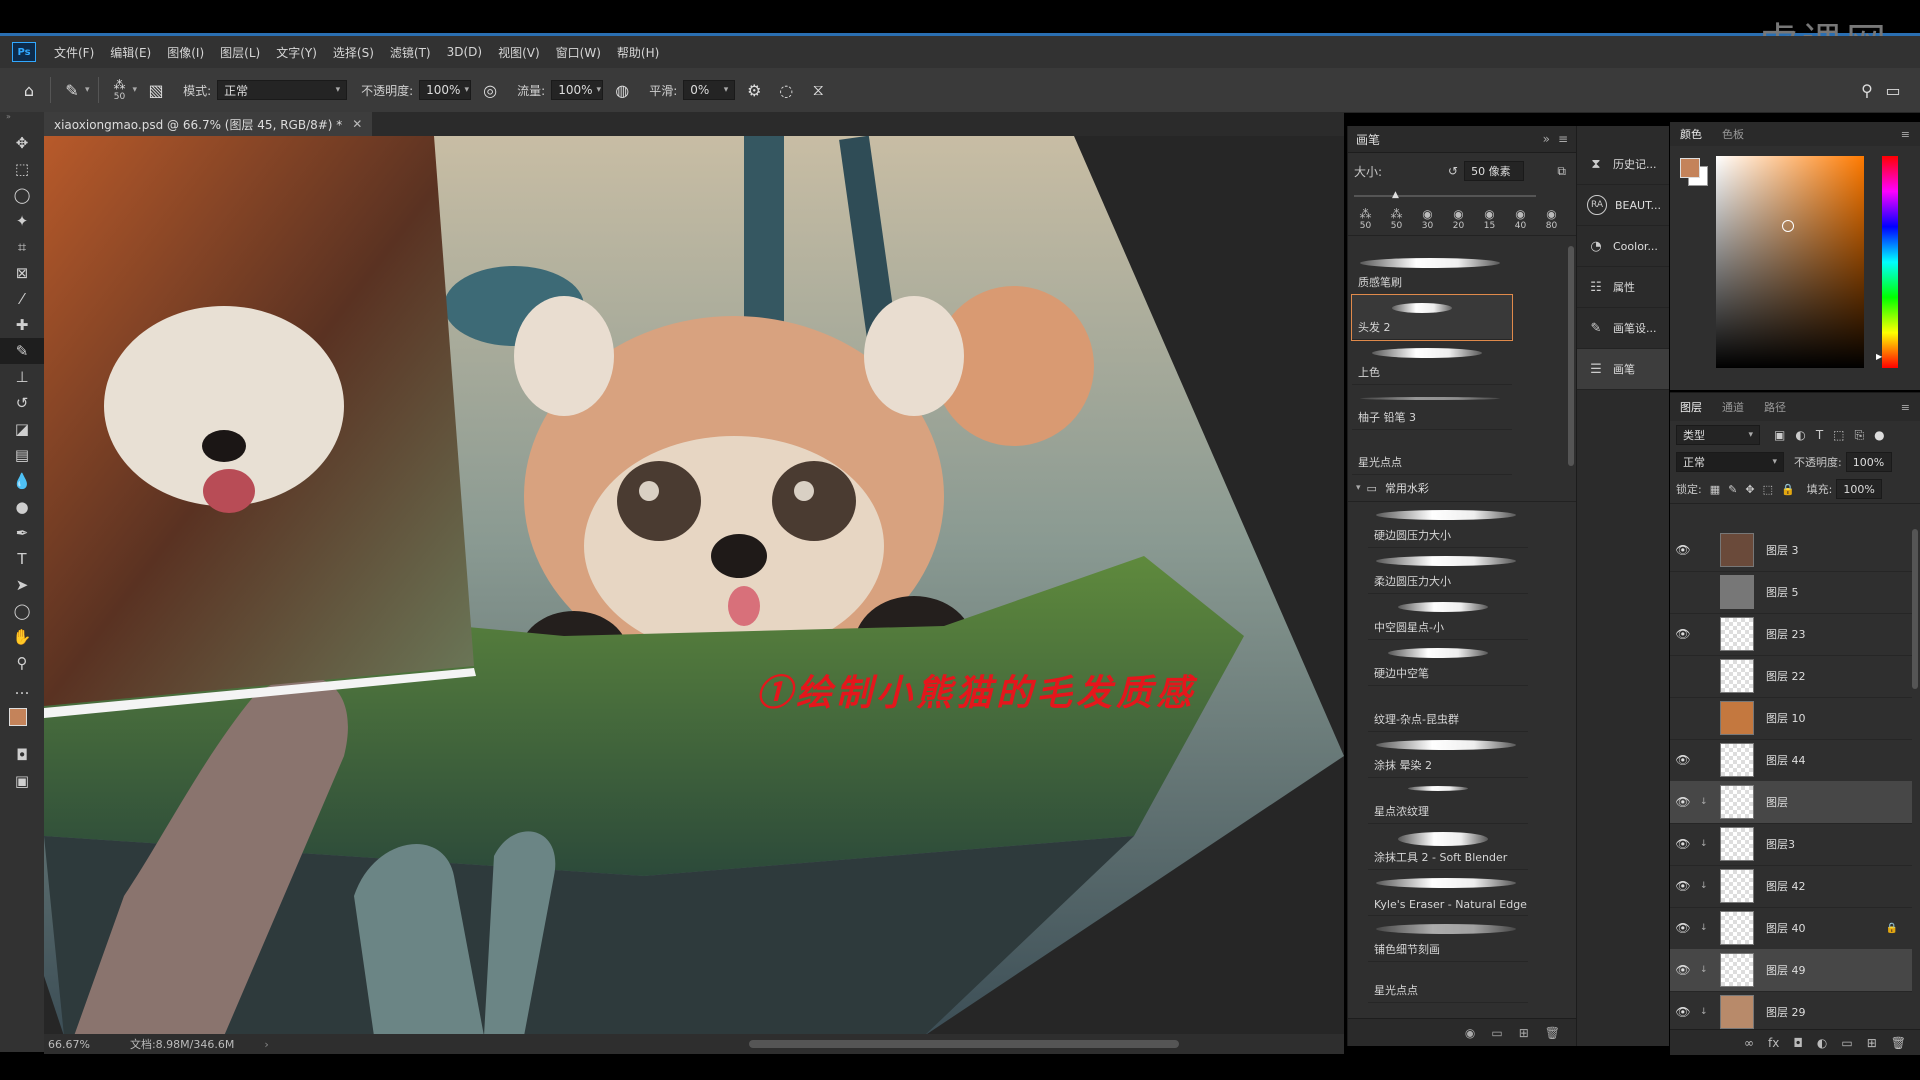 The width and height of the screenshot is (1920, 1080). I want to click on filter-toggle-icon: ●, so click(1879, 435).